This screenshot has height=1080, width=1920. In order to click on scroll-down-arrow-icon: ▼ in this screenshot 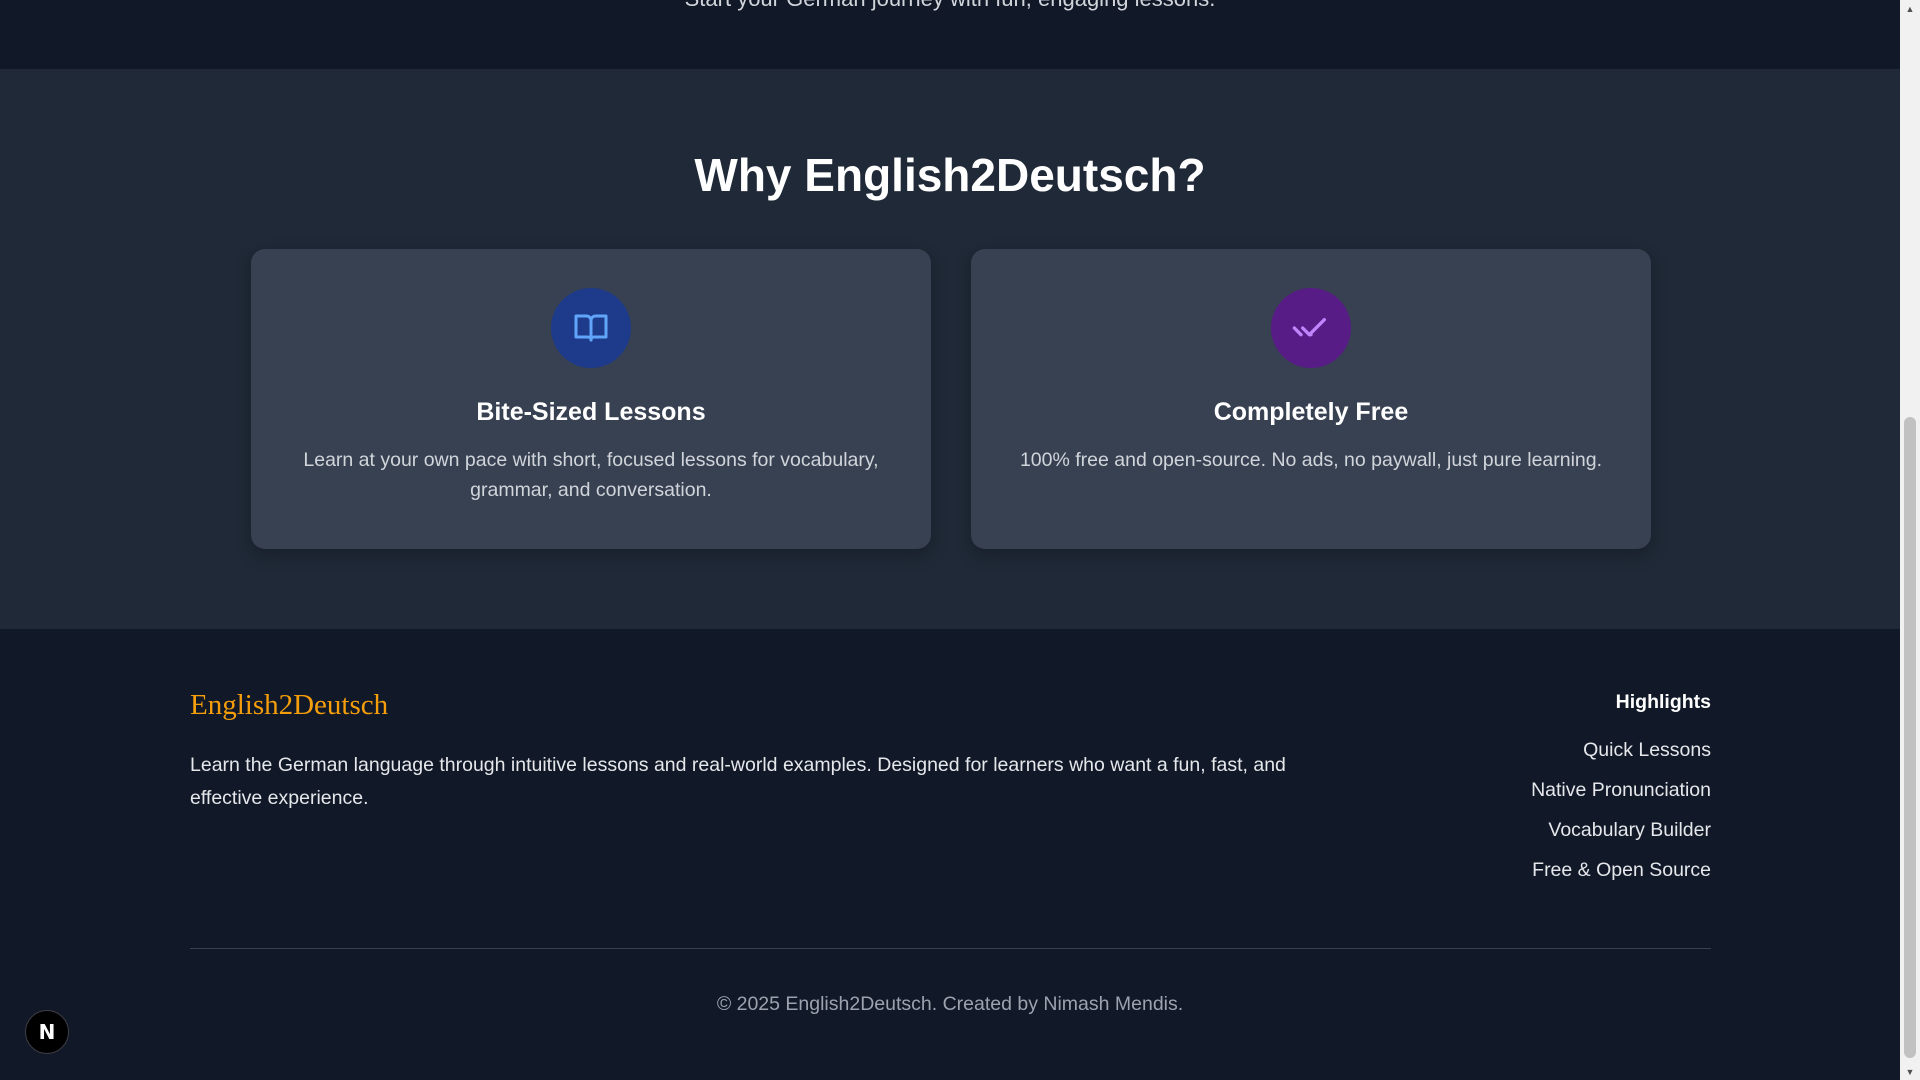, I will do `click(1910, 1071)`.